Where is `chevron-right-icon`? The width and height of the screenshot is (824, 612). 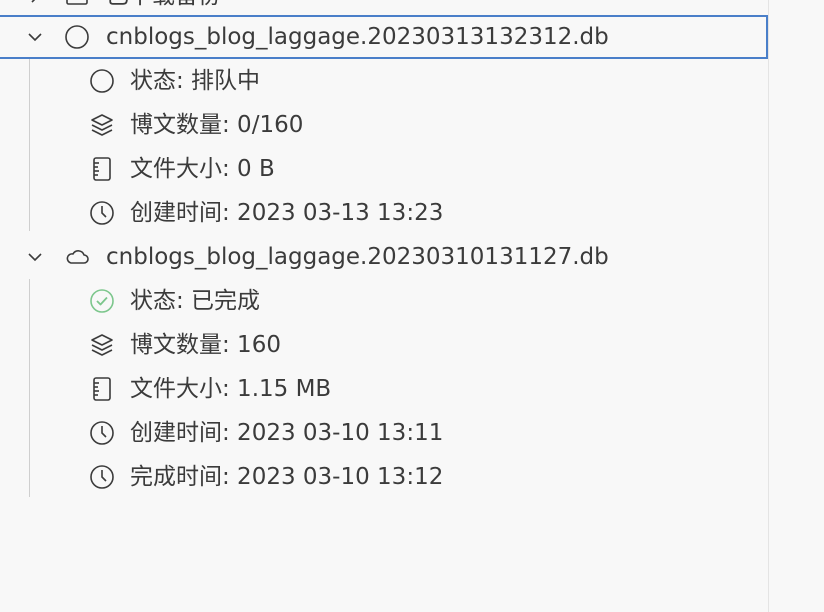
chevron-right-icon is located at coordinates (35, 3).